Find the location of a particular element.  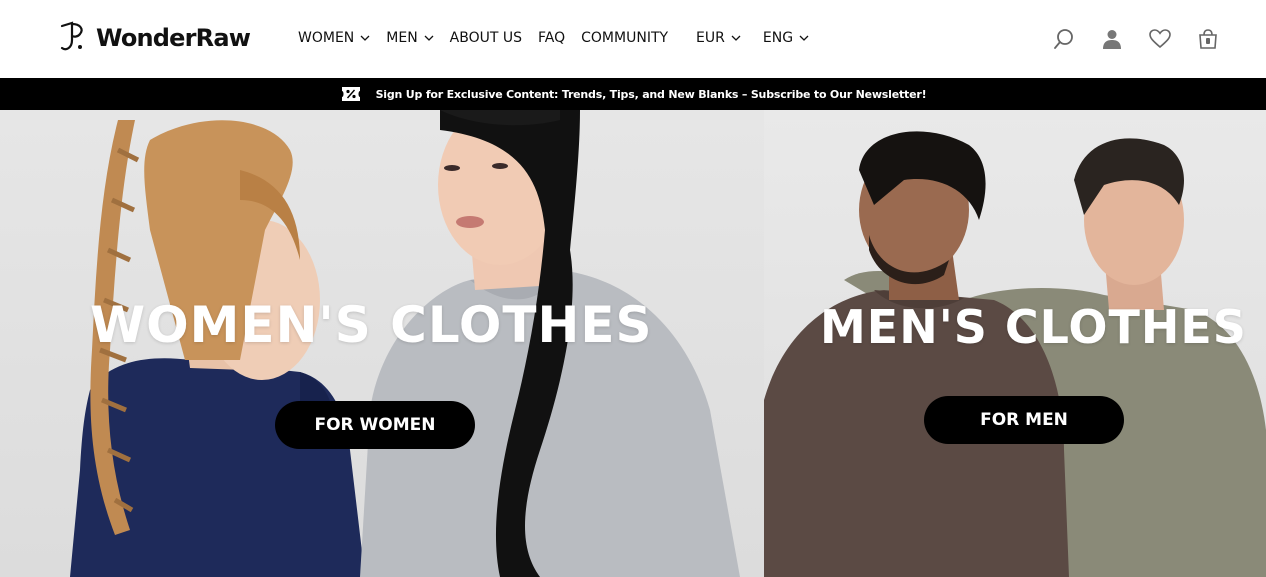

search-button is located at coordinates (1064, 39).